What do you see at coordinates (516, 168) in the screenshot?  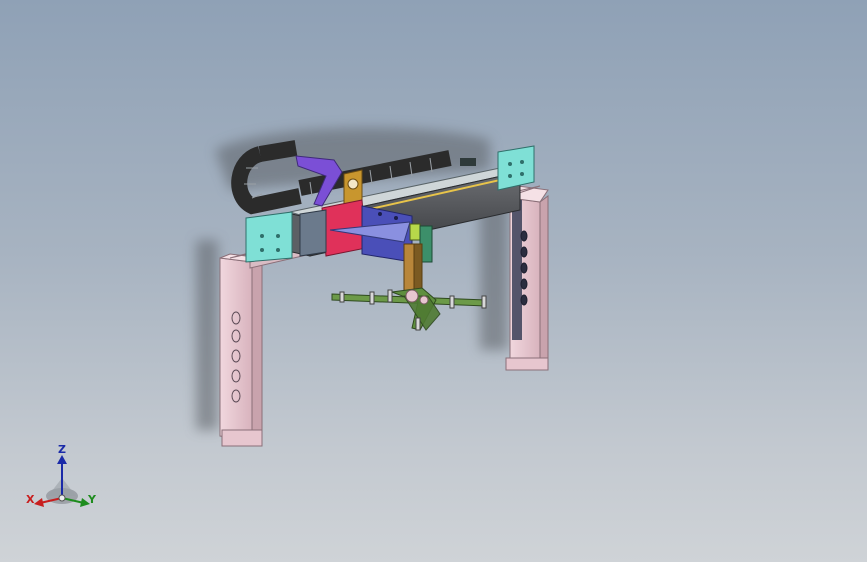 I see `end-plate-right` at bounding box center [516, 168].